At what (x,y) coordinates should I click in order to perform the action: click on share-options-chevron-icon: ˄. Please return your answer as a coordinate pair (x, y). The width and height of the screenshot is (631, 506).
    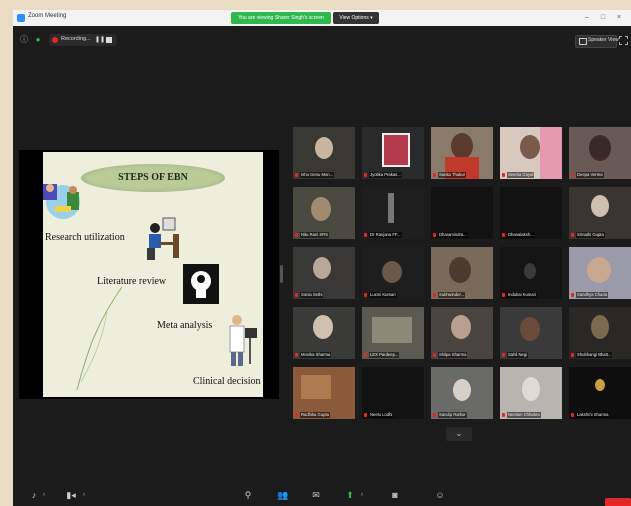
    Looking at the image, I should click on (362, 495).